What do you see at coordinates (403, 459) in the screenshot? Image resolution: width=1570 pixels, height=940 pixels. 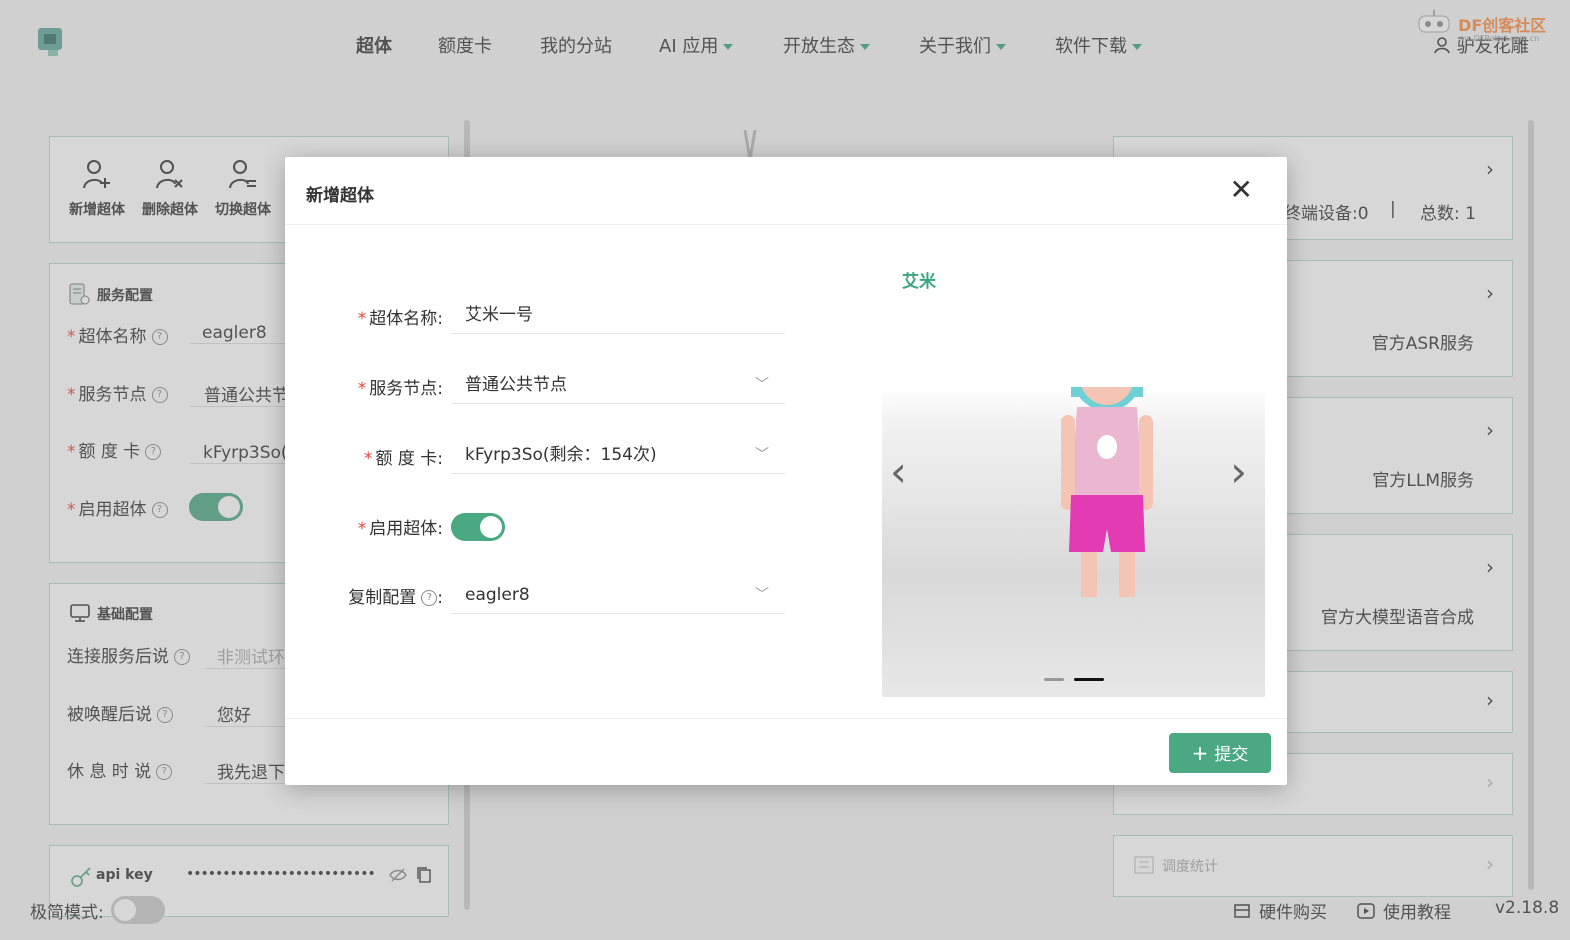 I see `modal-card-label: * 额 度 卡:` at bounding box center [403, 459].